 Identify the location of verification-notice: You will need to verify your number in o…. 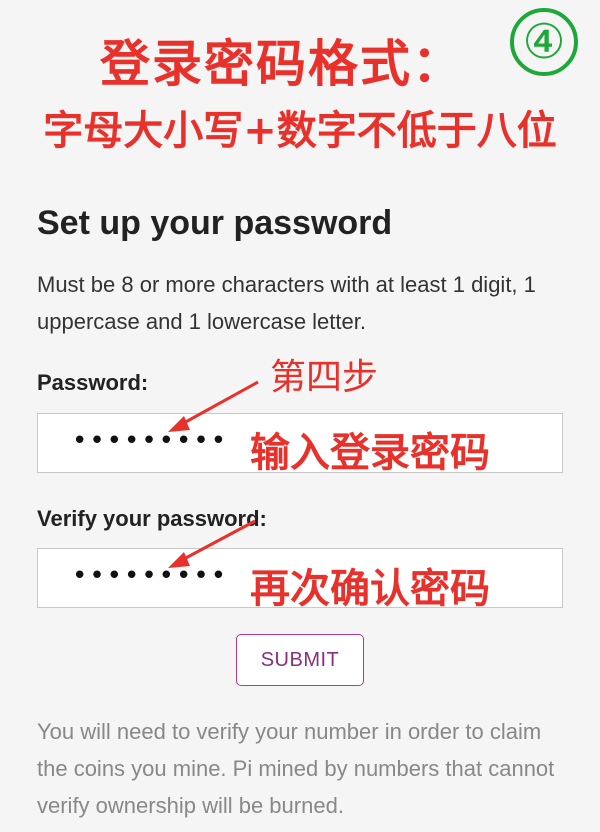
(296, 768).